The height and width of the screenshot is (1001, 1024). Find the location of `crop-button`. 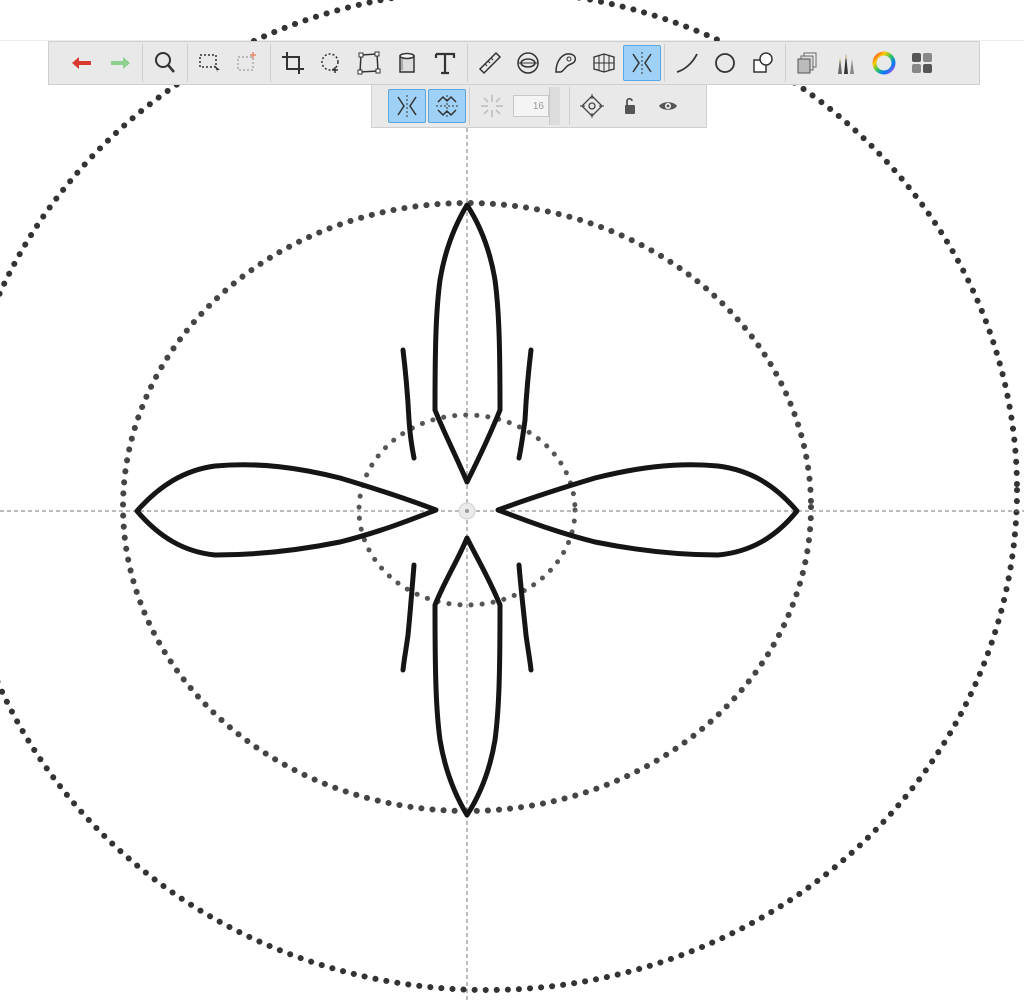

crop-button is located at coordinates (293, 63).